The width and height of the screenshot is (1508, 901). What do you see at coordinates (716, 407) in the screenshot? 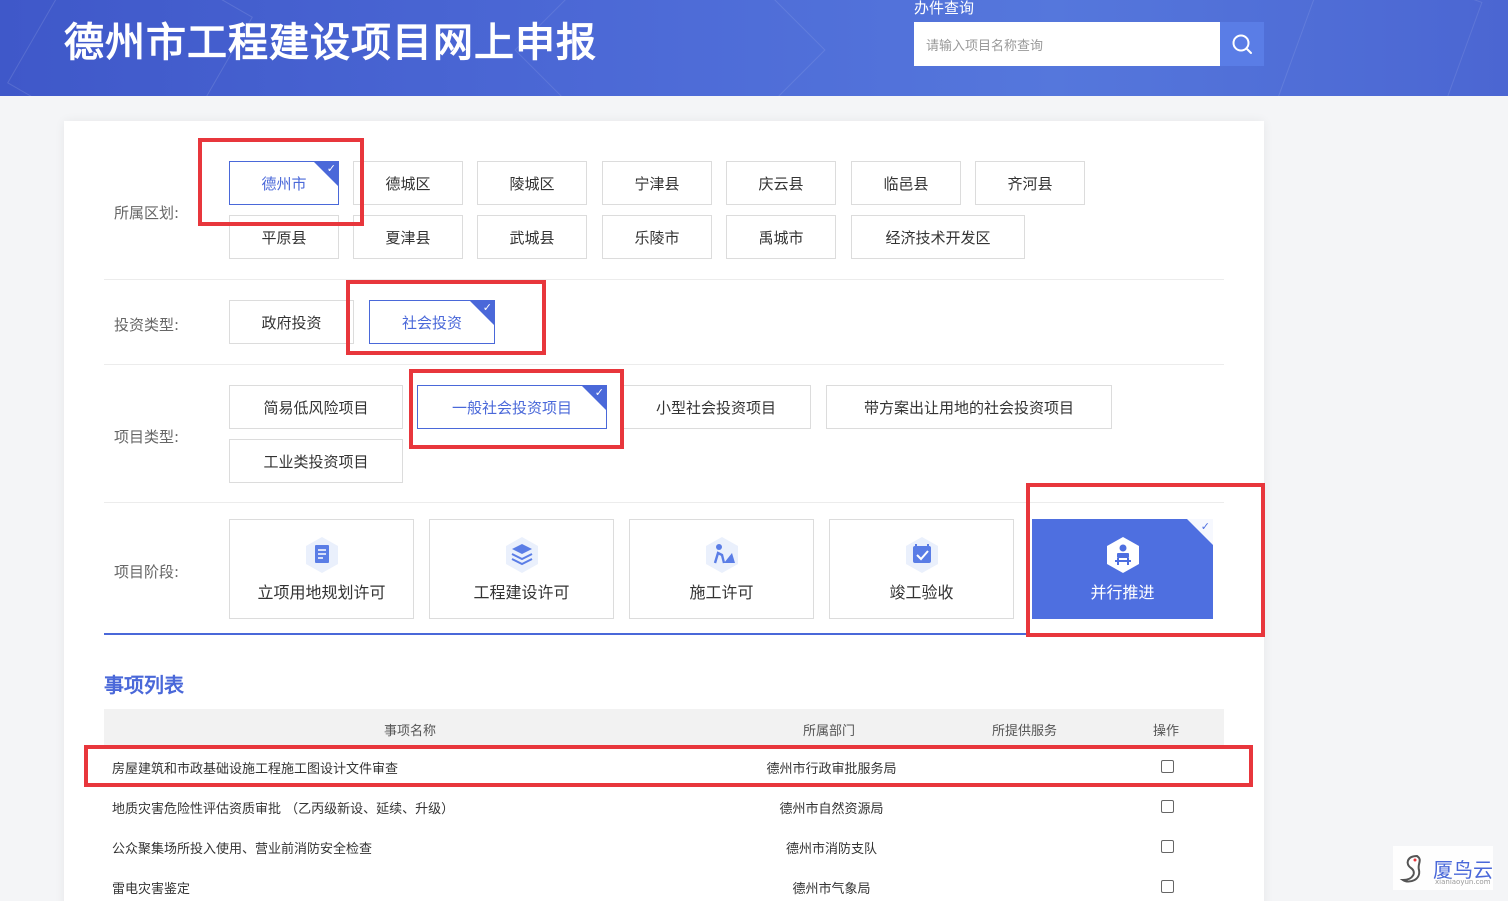
I see `project-type-option: 小型社会投资项目` at bounding box center [716, 407].